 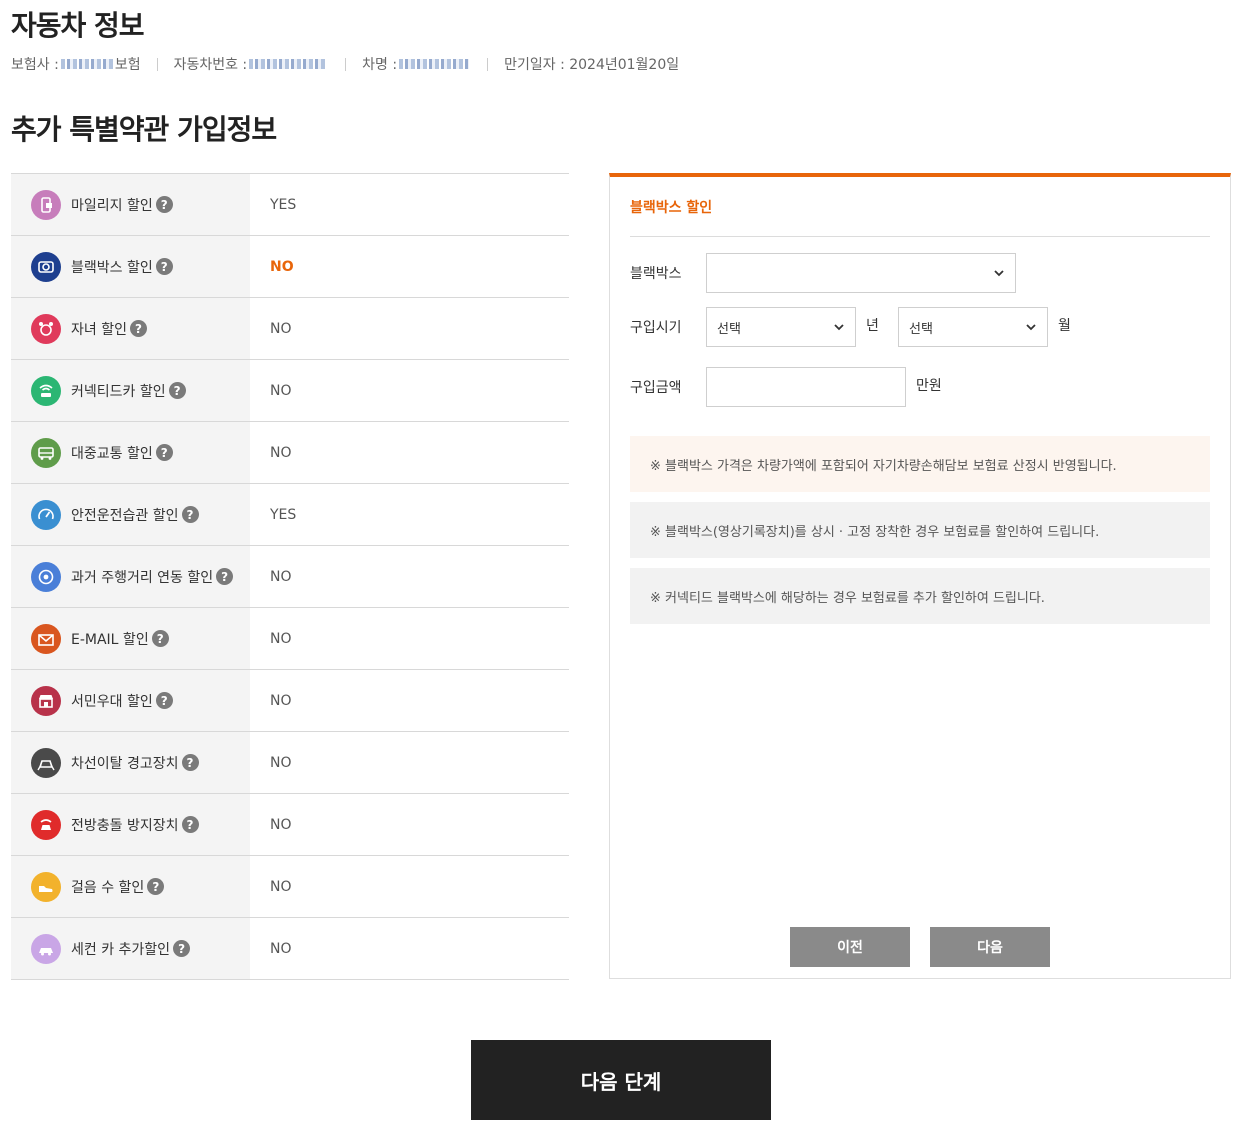 I want to click on year-select-value: 선택, so click(x=729, y=329).